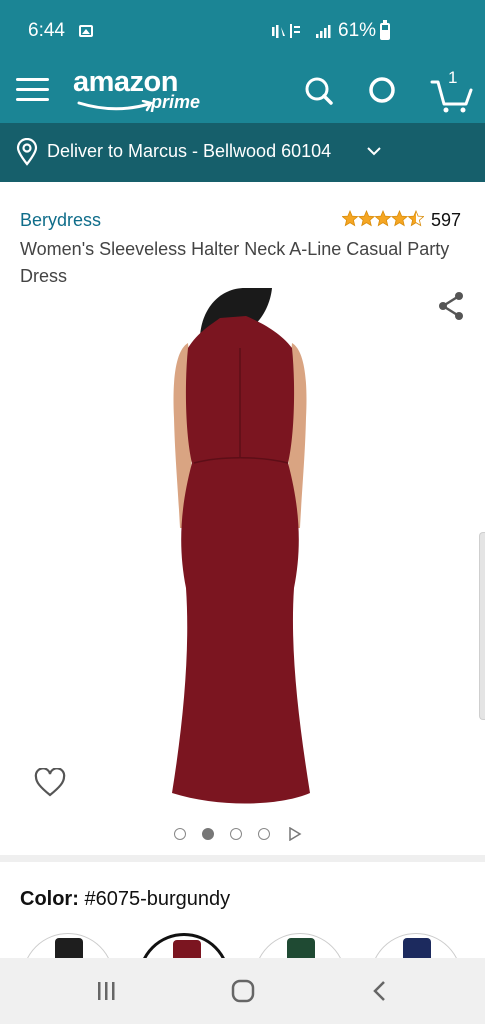 Image resolution: width=485 pixels, height=1024 pixels. Describe the element at coordinates (244, 834) in the screenshot. I see `image-carousel-dots` at that location.